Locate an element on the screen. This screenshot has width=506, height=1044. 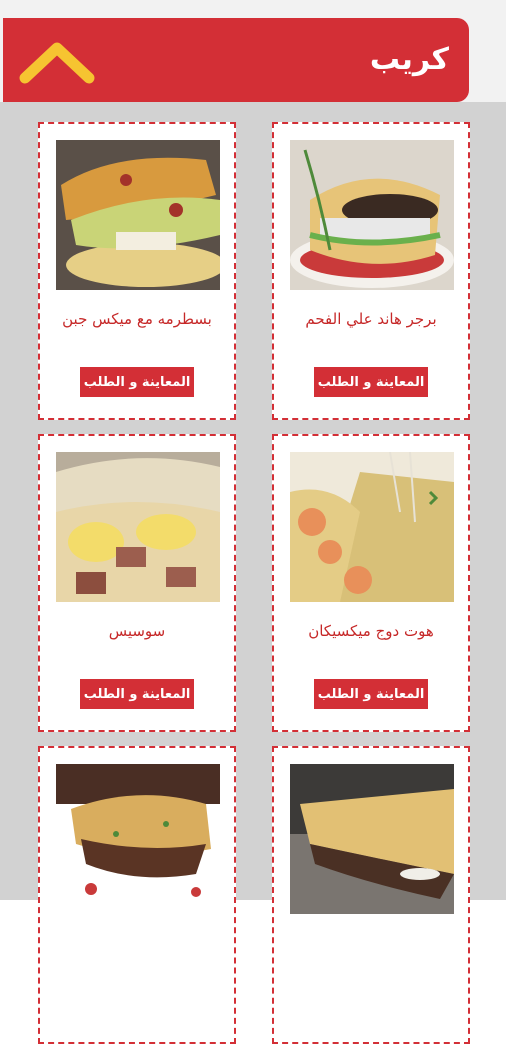
chevron-up-icon is located at coordinates (57, 63).